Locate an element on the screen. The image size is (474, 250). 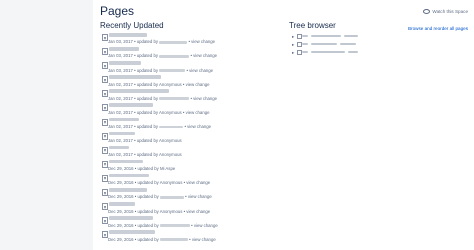
recent-item: Dec 29, 2016 • updated by • view change is located at coordinates (187, 237).